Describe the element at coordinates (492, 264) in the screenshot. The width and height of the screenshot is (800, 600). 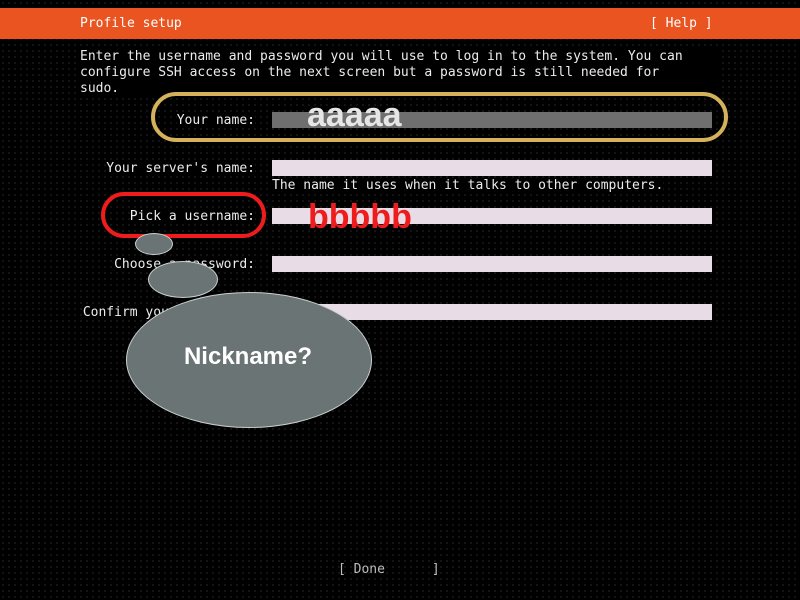
I see `password-field` at that location.